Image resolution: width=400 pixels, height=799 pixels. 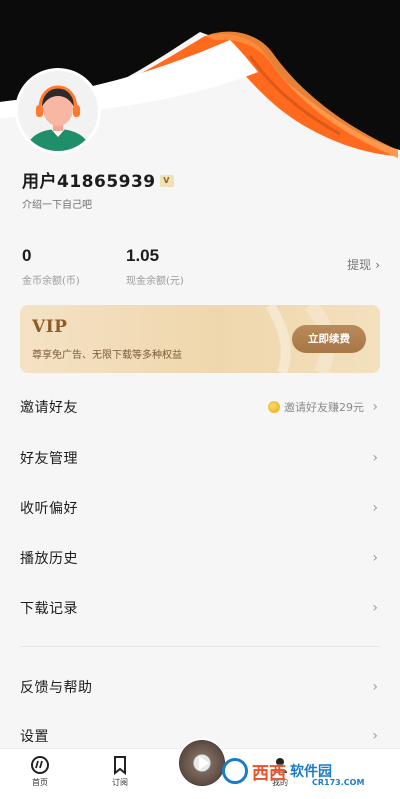 I want to click on cash-balance-label: 现金余额(元), so click(x=155, y=281).